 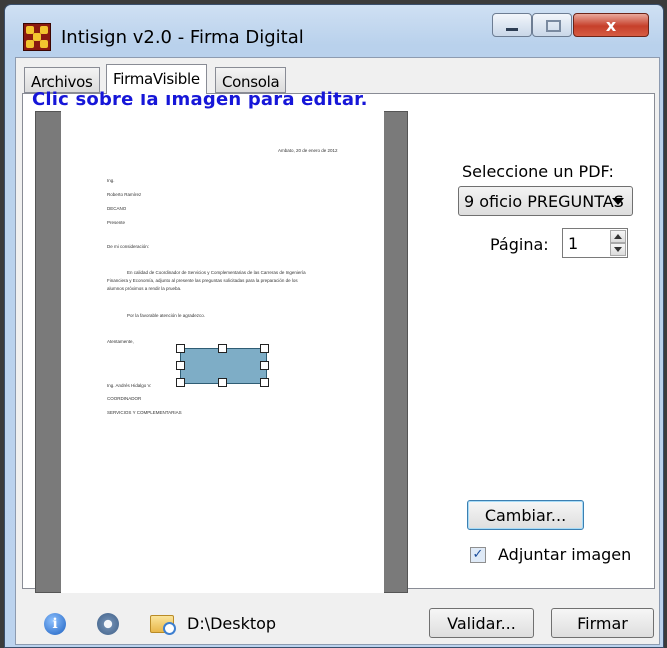 What do you see at coordinates (117, 208) in the screenshot?
I see `doc-line: DECANO` at bounding box center [117, 208].